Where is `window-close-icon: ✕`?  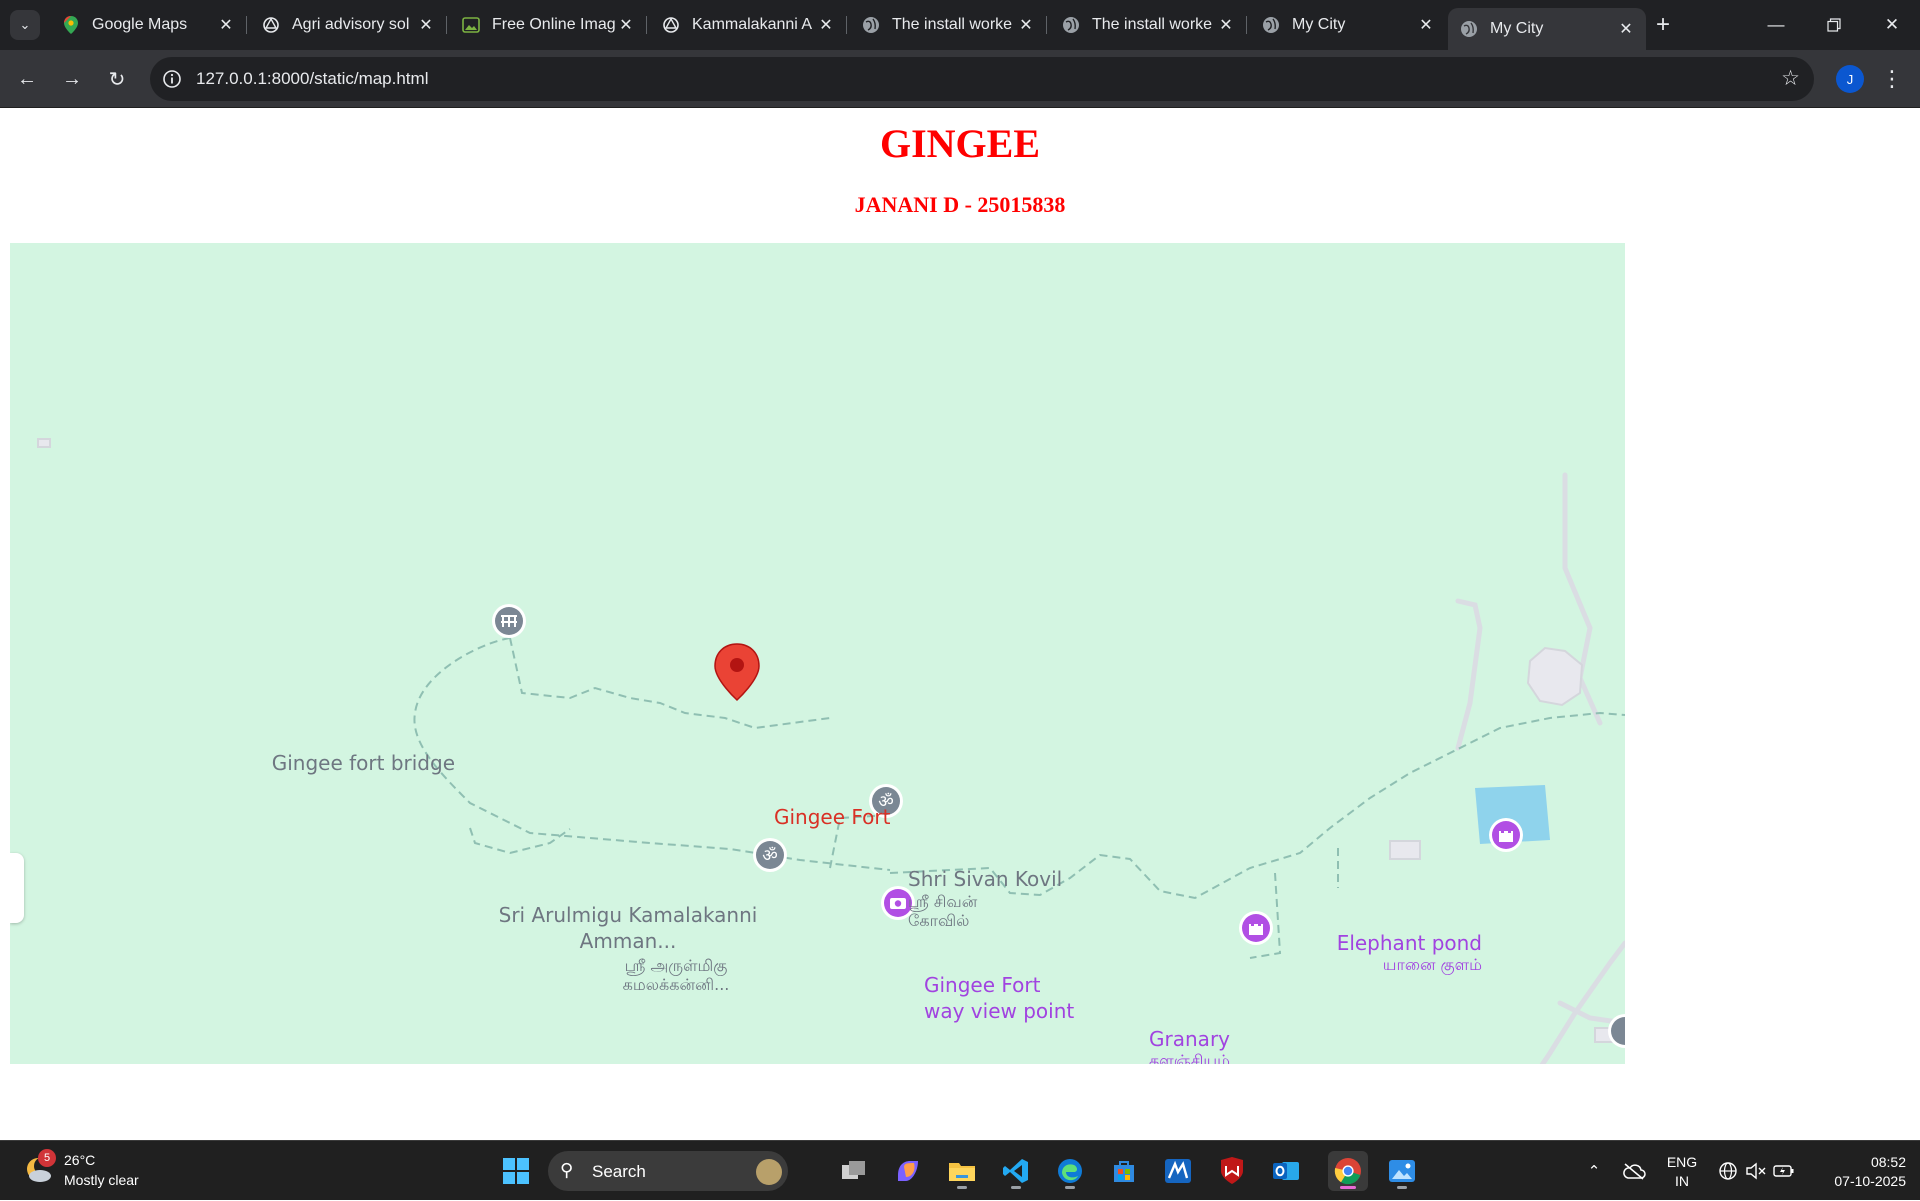 window-close-icon: ✕ is located at coordinates (1892, 25).